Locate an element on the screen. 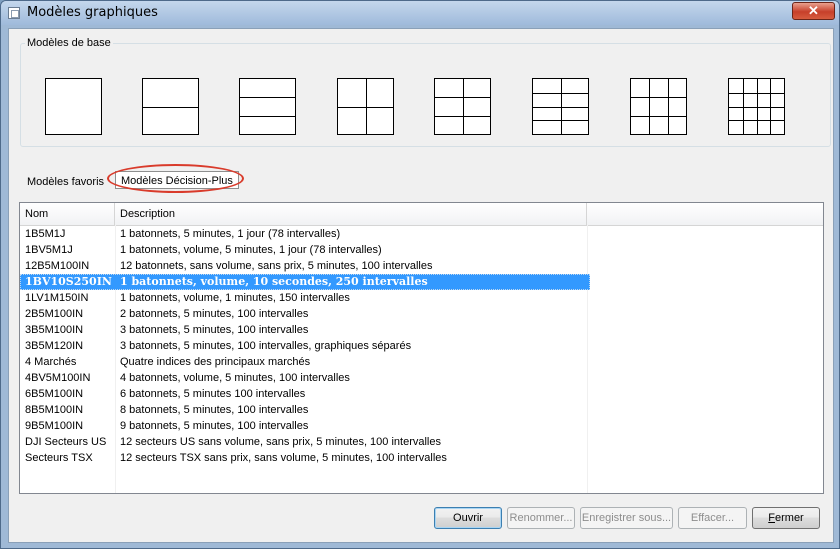 The width and height of the screenshot is (840, 549). template-2-button is located at coordinates (170, 106).